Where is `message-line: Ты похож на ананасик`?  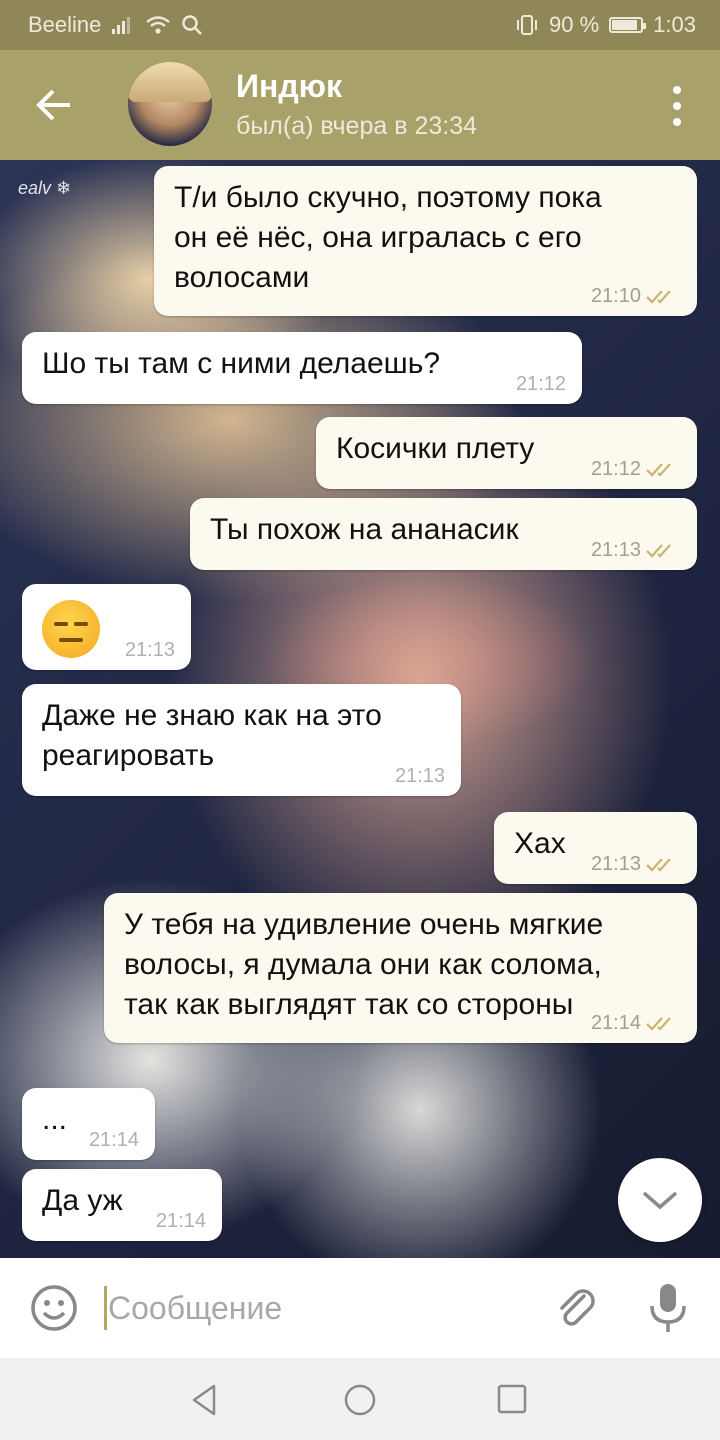
message-line: Ты похож на ананасик is located at coordinates (364, 529).